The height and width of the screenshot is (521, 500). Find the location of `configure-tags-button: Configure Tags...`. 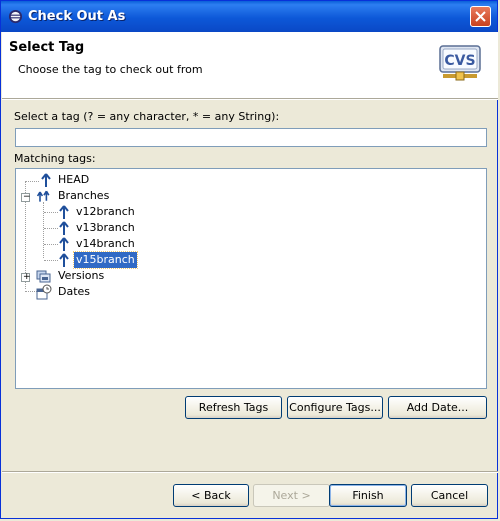

configure-tags-button: Configure Tags... is located at coordinates (335, 407).